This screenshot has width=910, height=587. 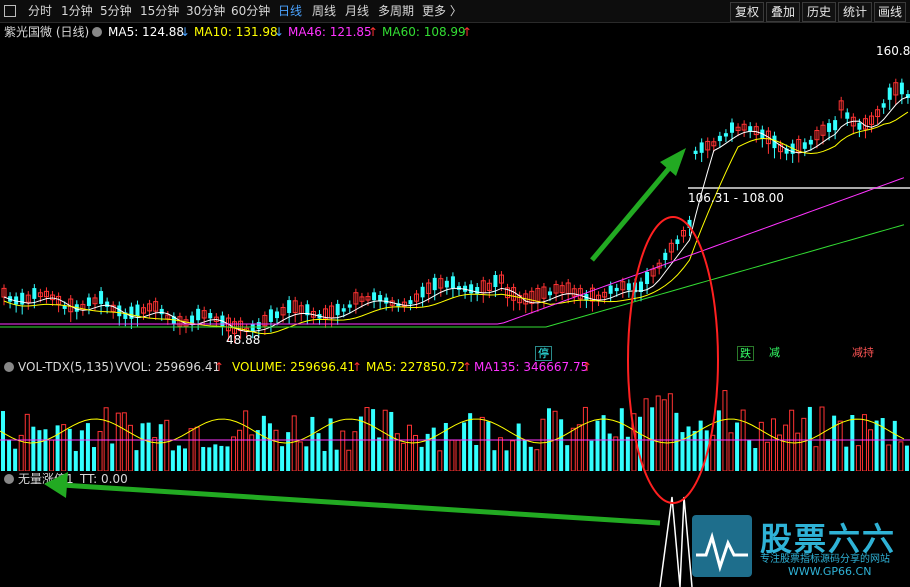 What do you see at coordinates (747, 12) in the screenshot?
I see `adjust-button: 复权` at bounding box center [747, 12].